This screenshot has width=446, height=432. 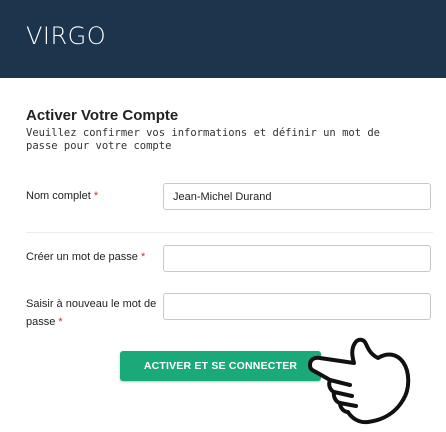 I want to click on pointing-hand-icon, so click(x=360, y=382).